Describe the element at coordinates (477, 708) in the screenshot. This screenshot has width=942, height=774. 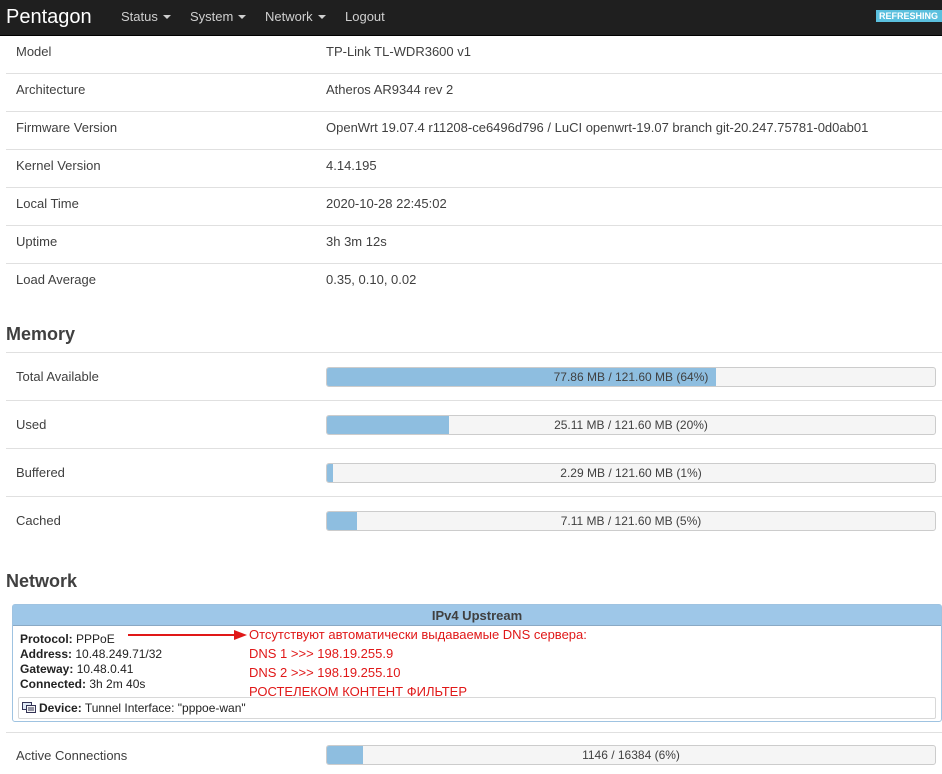
I see `device-box: Device: Tunnel Interface: "pppoe-wan"` at that location.